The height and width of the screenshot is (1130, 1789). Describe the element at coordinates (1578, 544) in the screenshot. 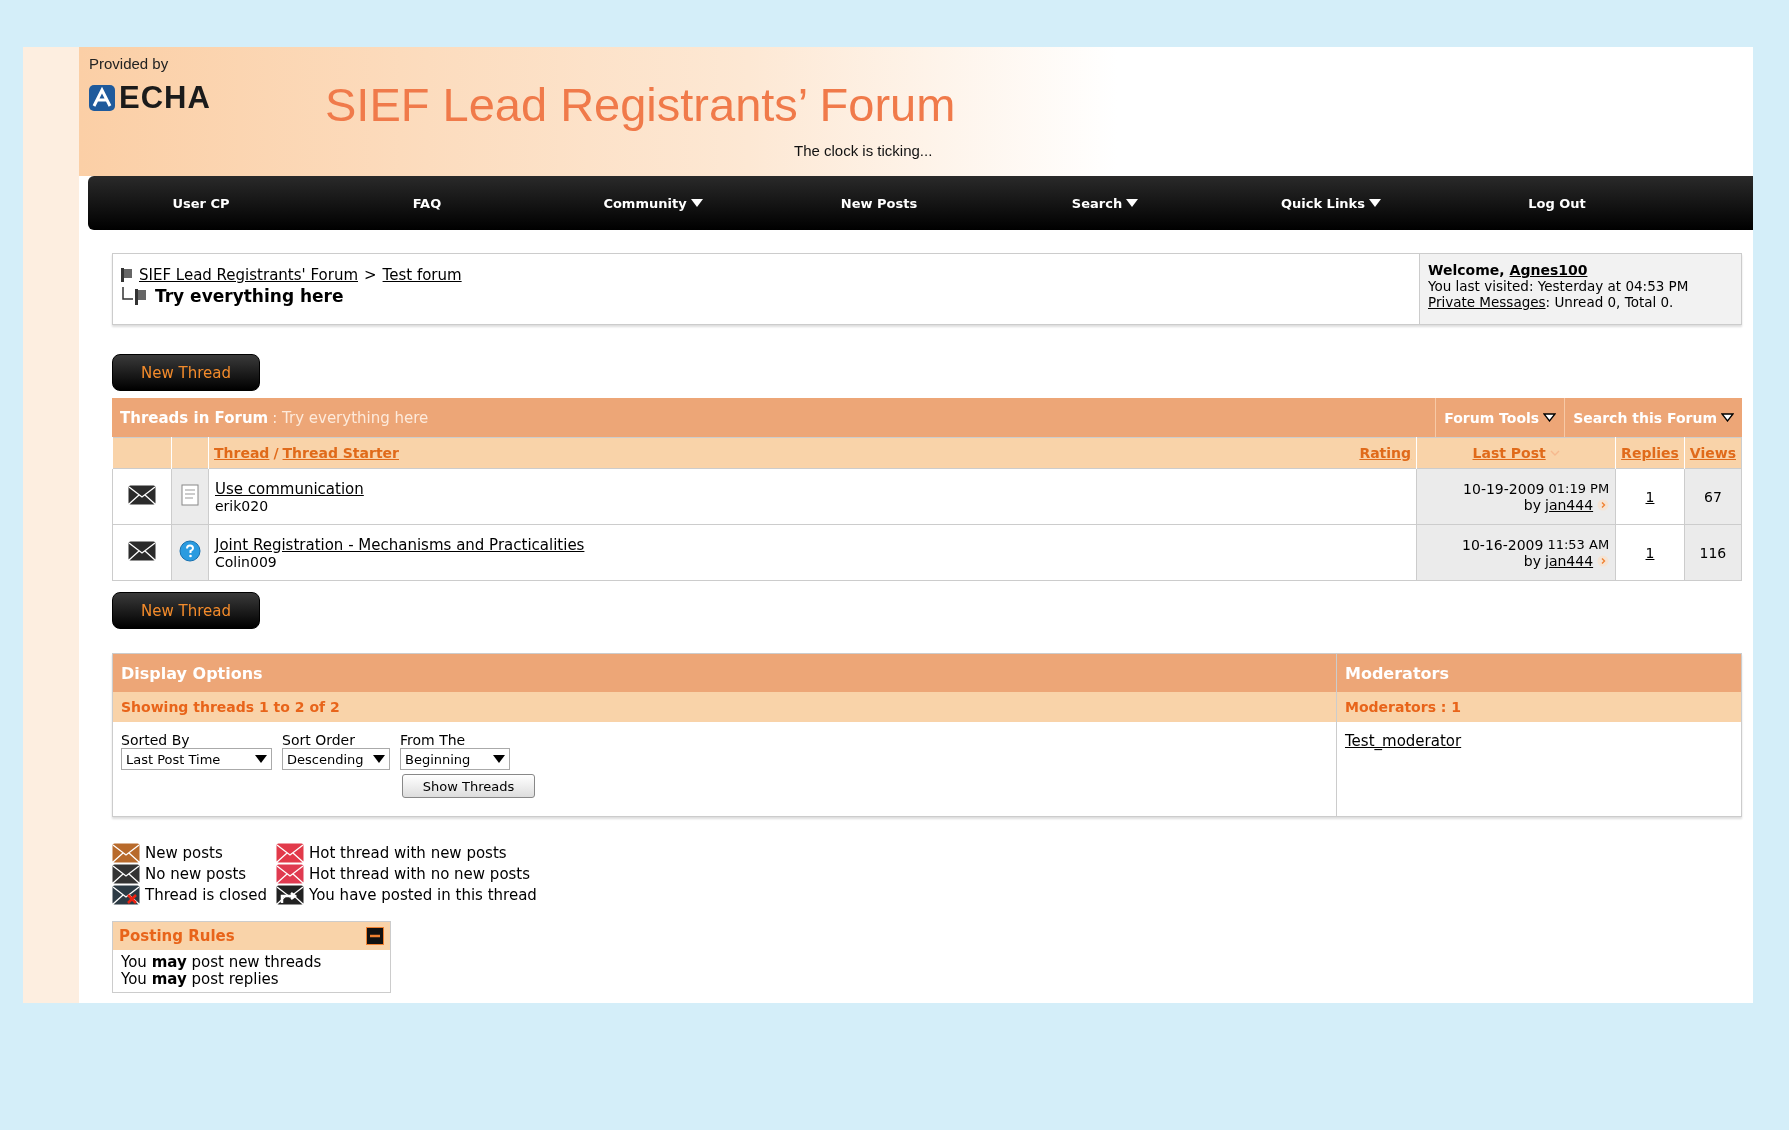

I see `post-time: 11:53 AM` at that location.